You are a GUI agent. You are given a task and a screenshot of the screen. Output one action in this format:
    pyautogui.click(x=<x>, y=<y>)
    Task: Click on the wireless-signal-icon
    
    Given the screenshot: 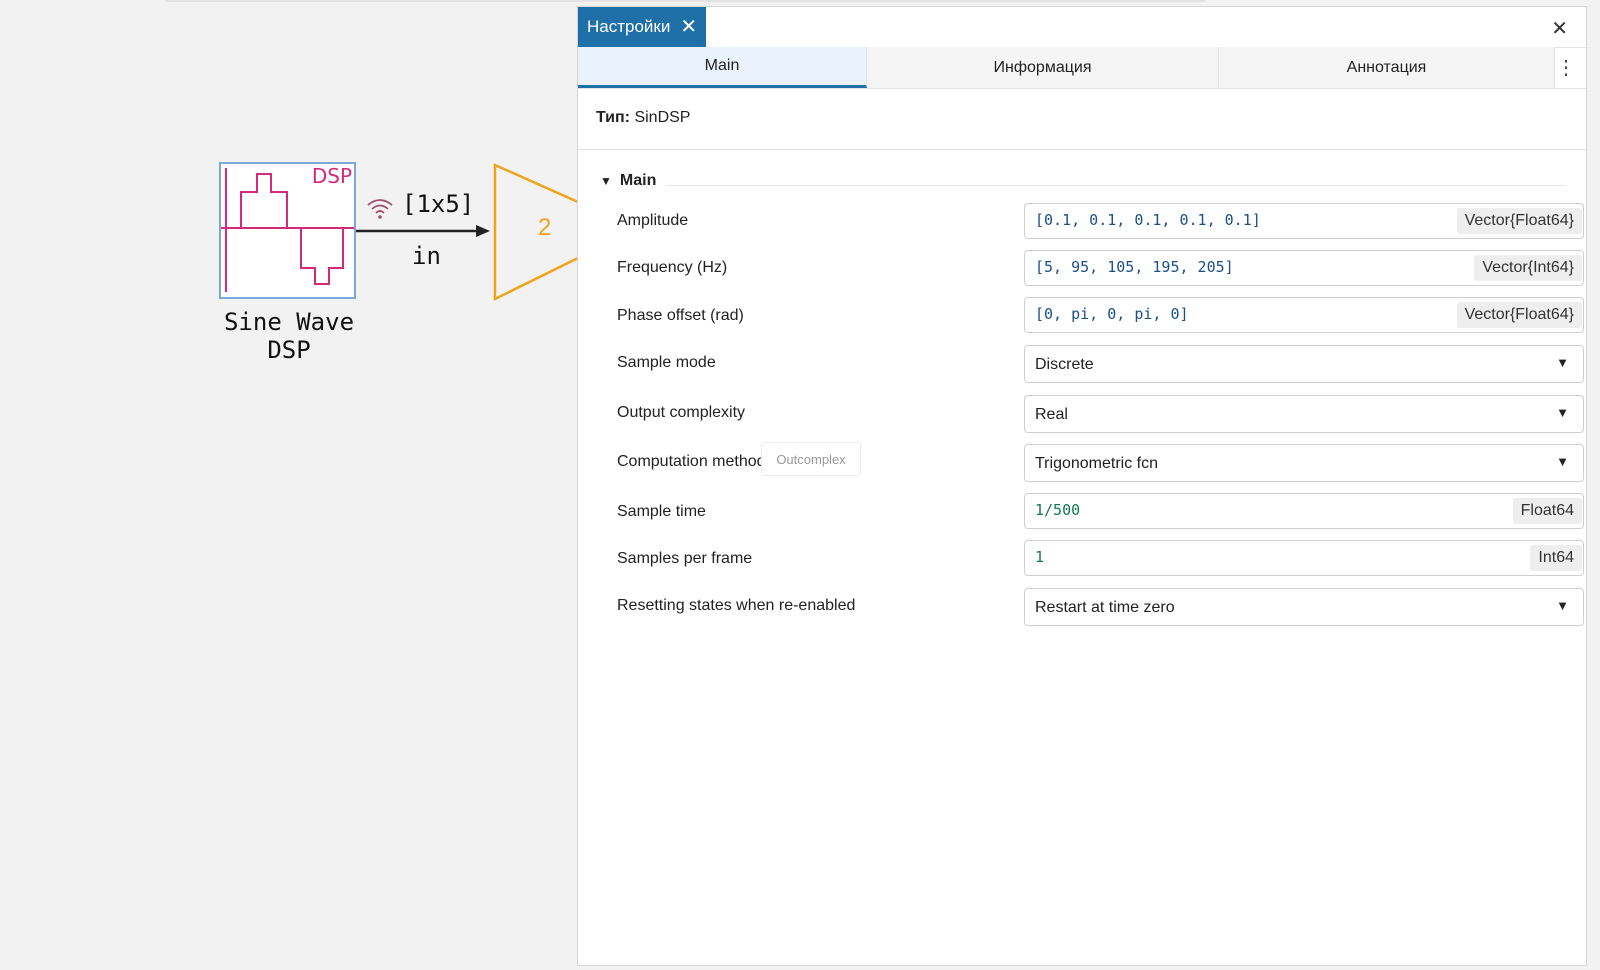 What is the action you would take?
    pyautogui.click(x=380, y=209)
    